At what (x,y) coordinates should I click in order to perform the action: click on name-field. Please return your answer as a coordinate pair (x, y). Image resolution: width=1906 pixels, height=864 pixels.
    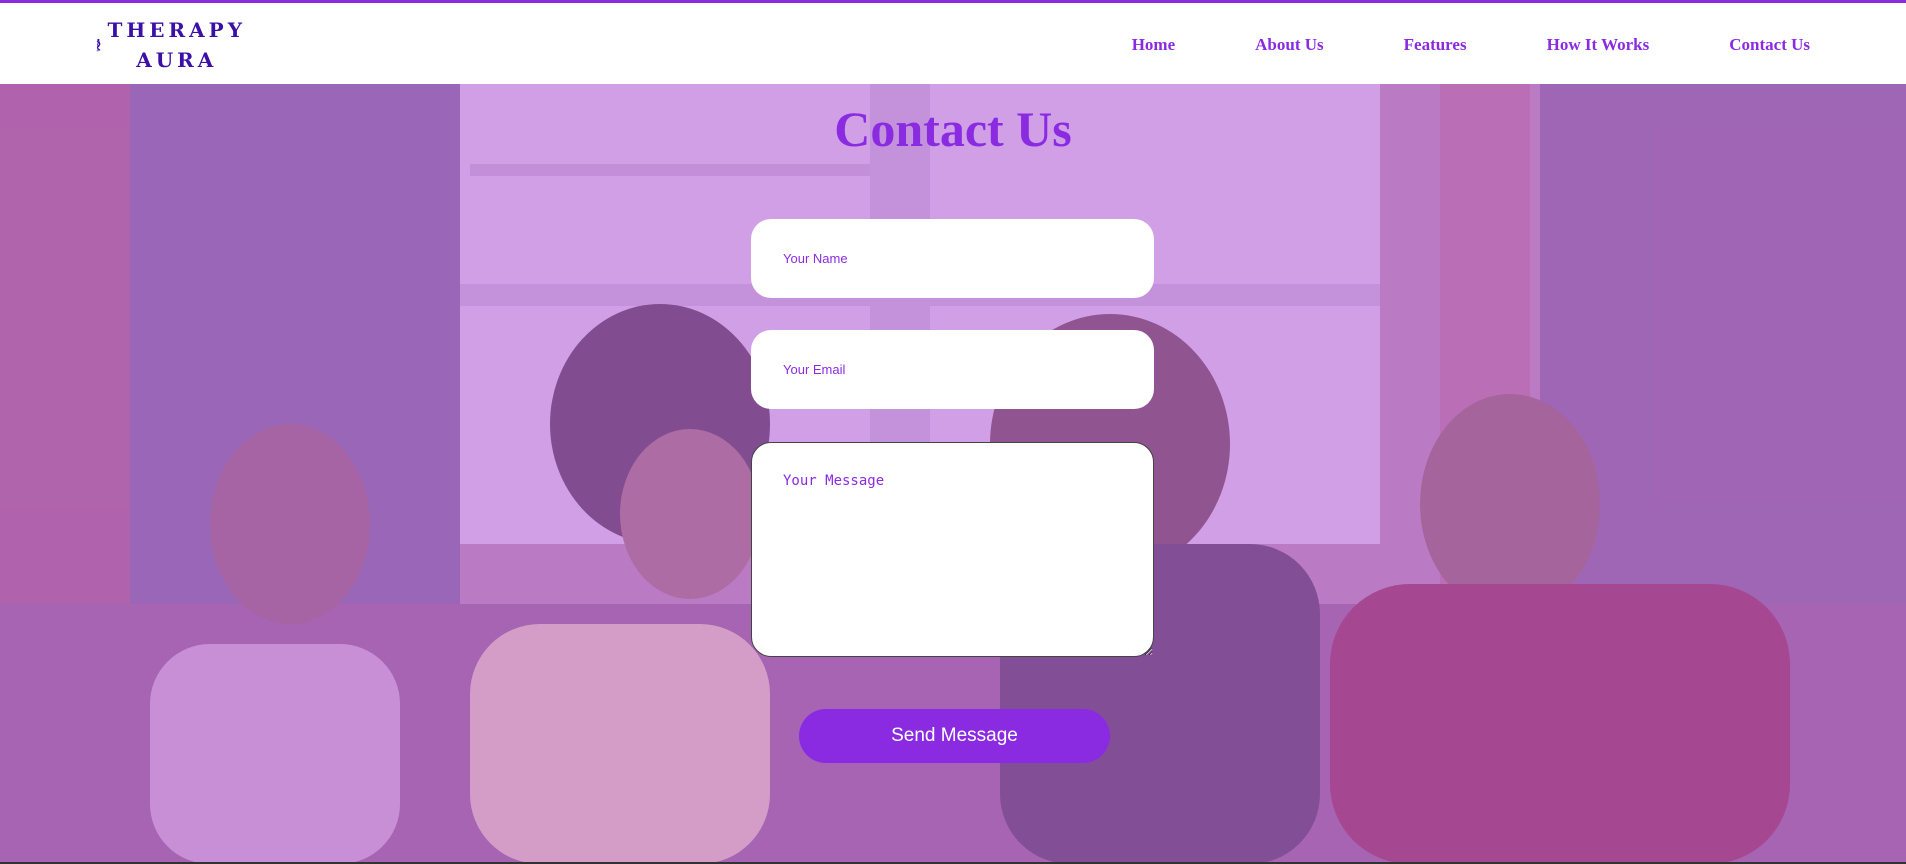
    Looking at the image, I should click on (952, 258).